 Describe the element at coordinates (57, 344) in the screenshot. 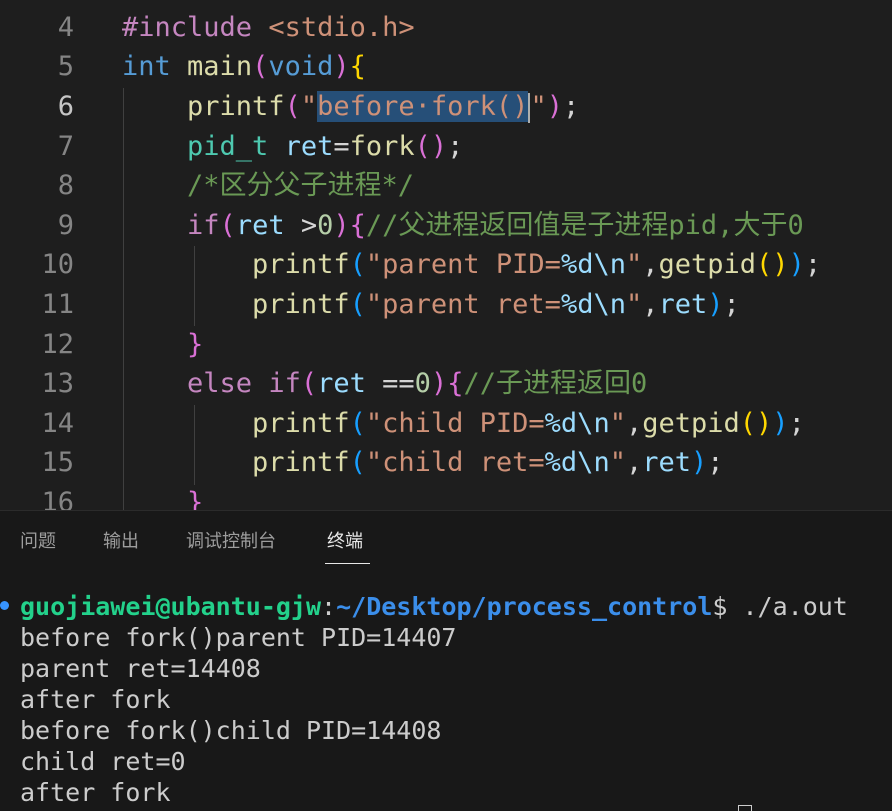

I see `line-number: 12` at that location.